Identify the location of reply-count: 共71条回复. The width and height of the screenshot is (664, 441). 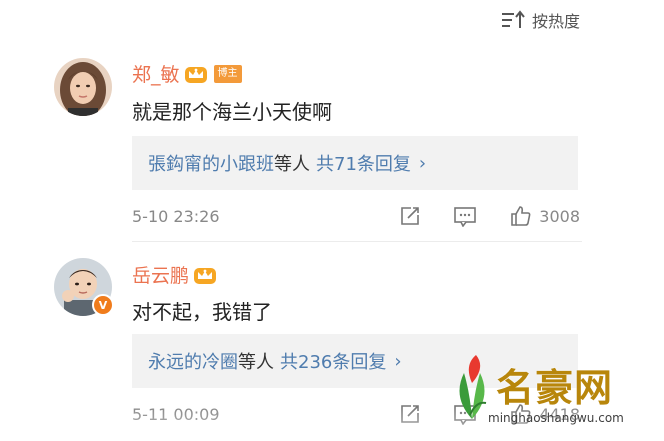
(363, 163).